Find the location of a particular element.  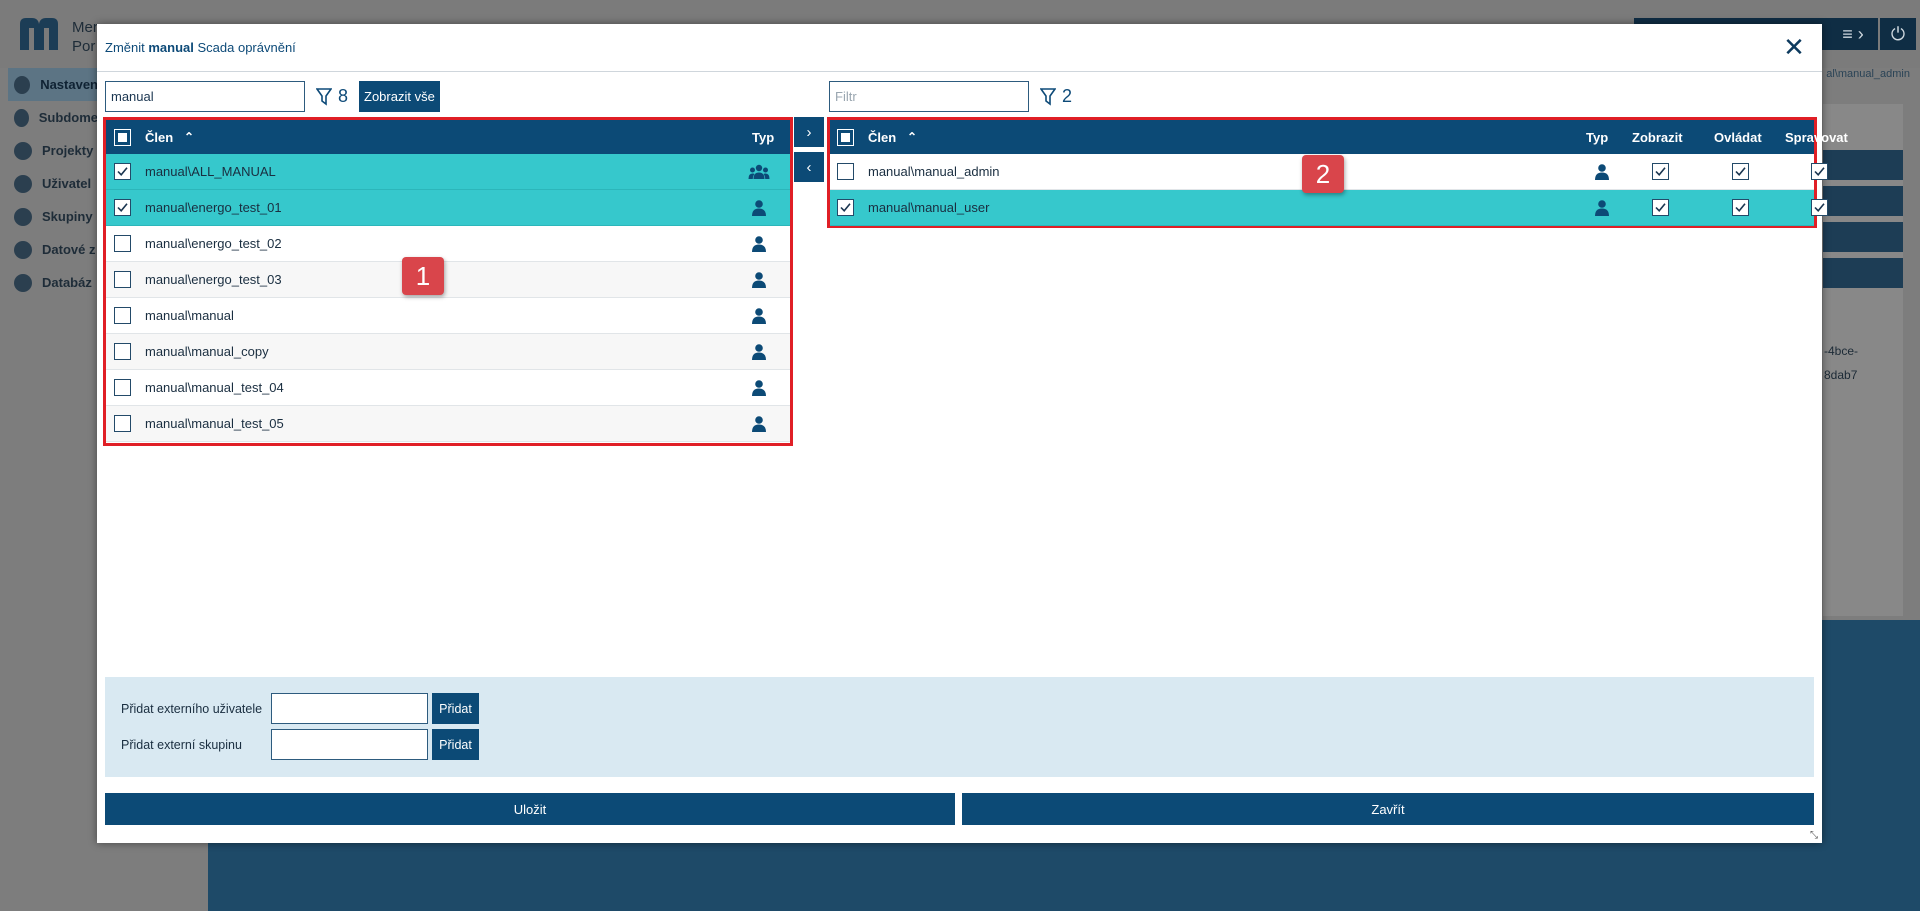

table-row: manual\energo_test_03 is located at coordinates (448, 280).